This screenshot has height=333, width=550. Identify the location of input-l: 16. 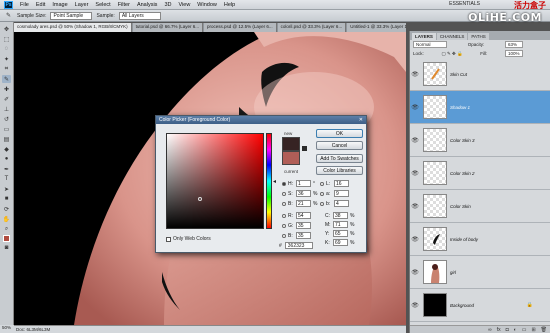
(341, 183).